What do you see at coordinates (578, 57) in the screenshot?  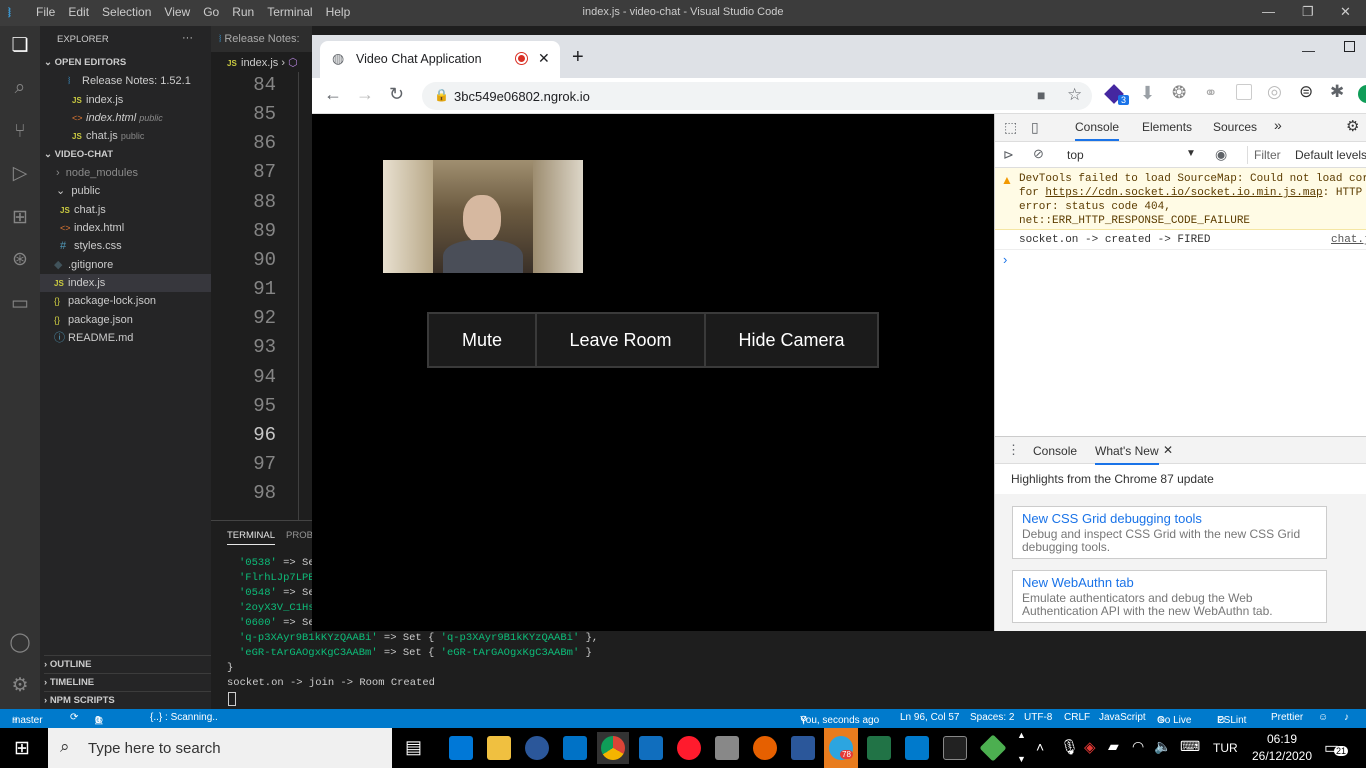 I see `new-tab-icon: +` at bounding box center [578, 57].